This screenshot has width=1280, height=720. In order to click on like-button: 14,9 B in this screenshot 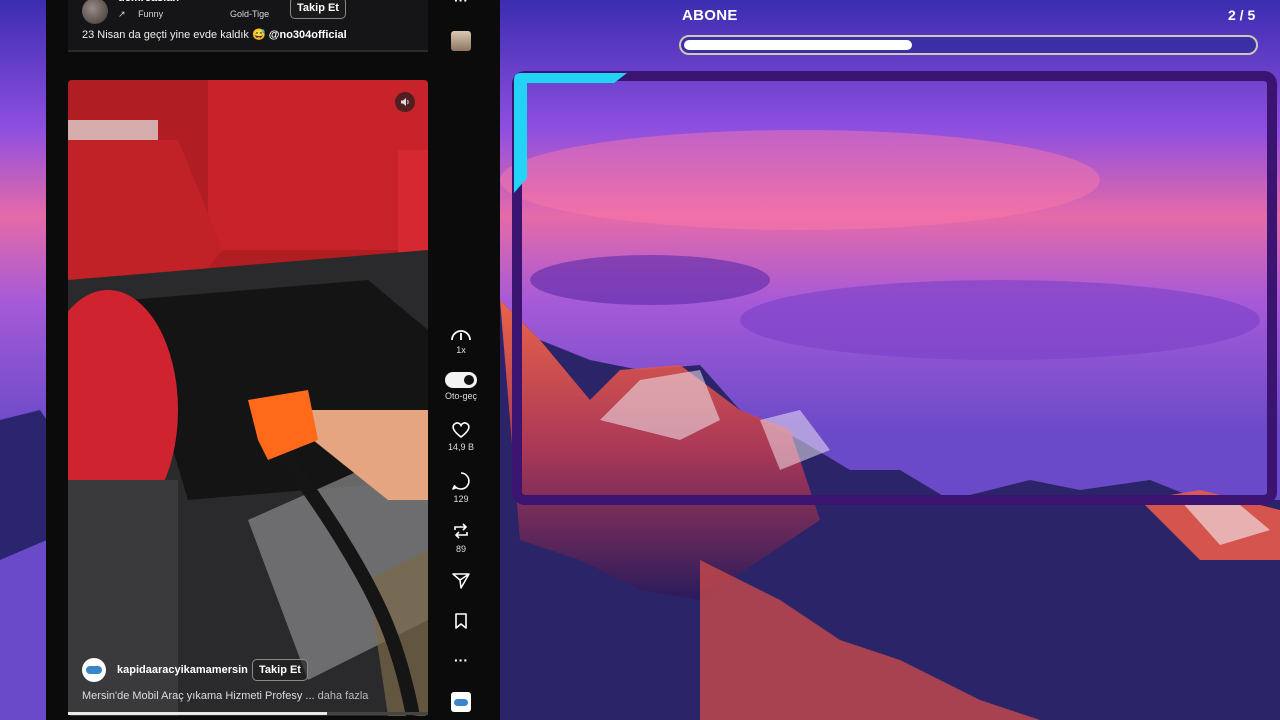, I will do `click(461, 436)`.